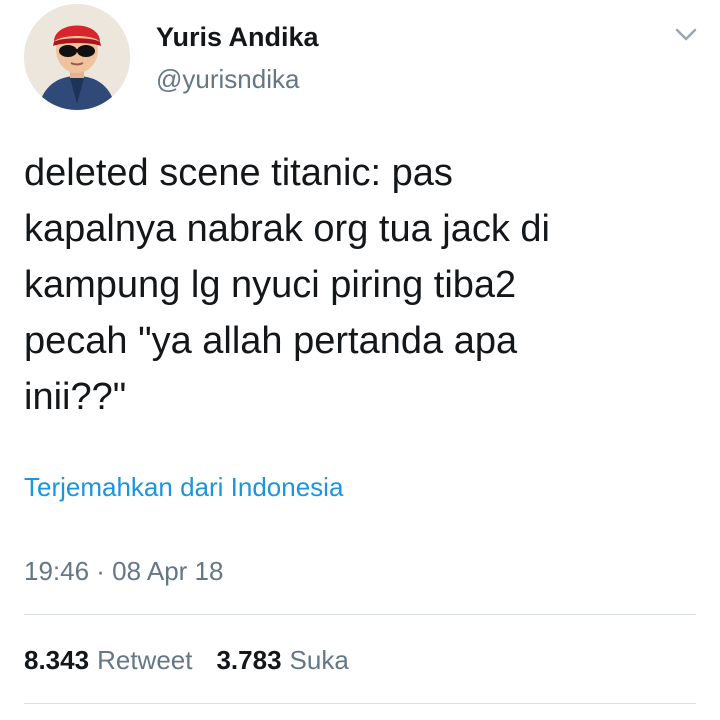 The height and width of the screenshot is (720, 720). I want to click on retweets-label: Retweet, so click(145, 660).